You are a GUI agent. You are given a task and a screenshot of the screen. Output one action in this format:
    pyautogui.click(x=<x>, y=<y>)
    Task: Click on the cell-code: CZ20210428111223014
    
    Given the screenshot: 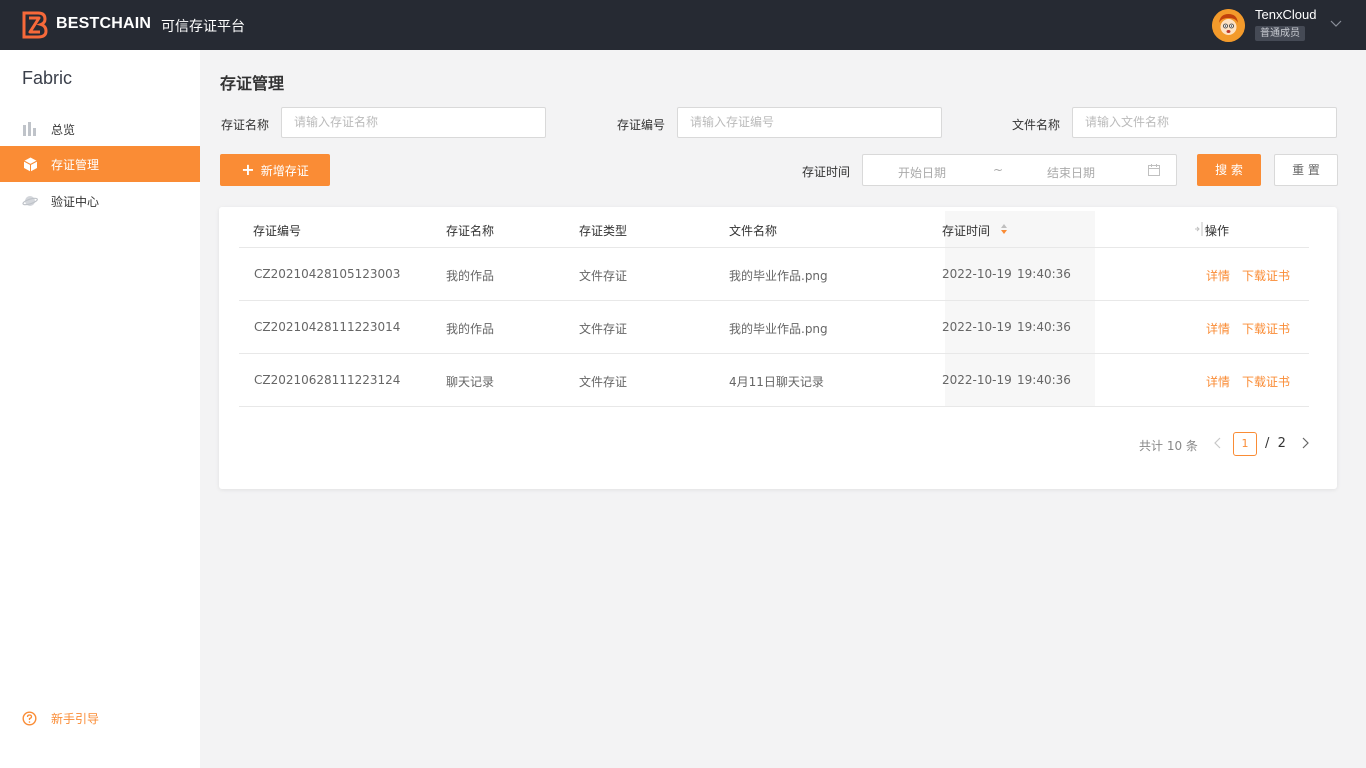 What is the action you would take?
    pyautogui.click(x=327, y=327)
    